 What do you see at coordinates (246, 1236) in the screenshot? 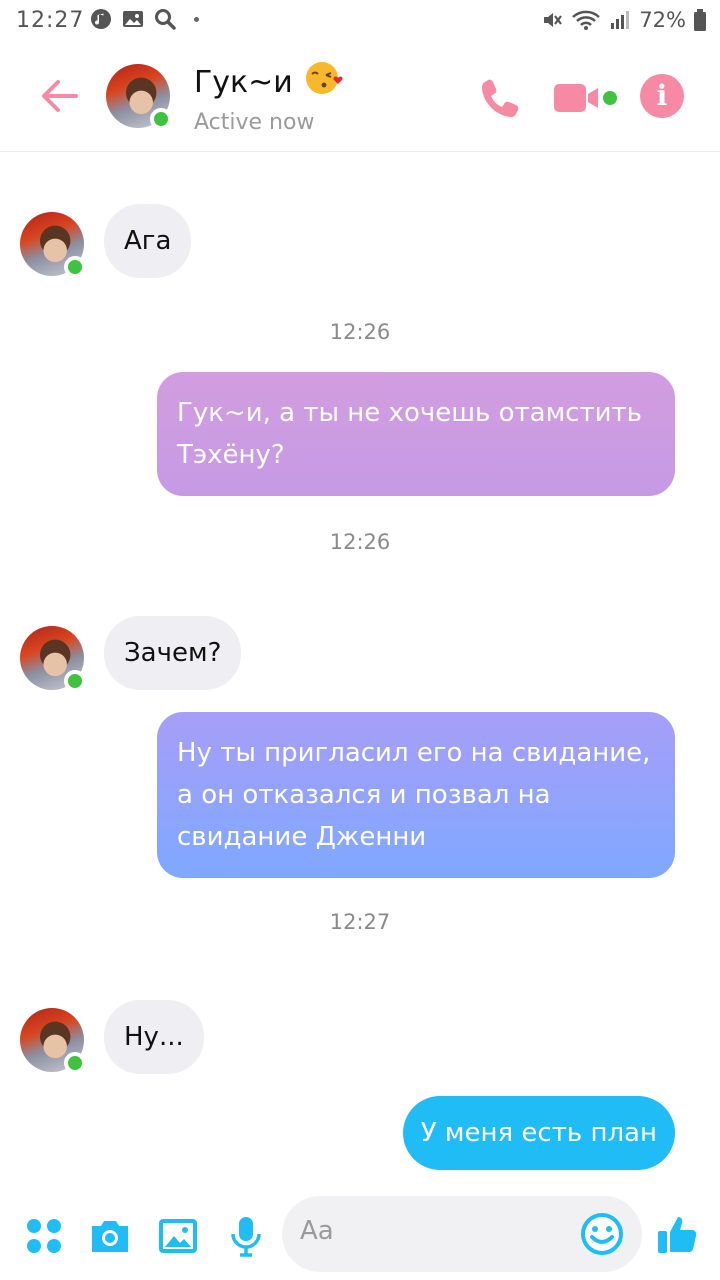
I see `microphone-icon` at bounding box center [246, 1236].